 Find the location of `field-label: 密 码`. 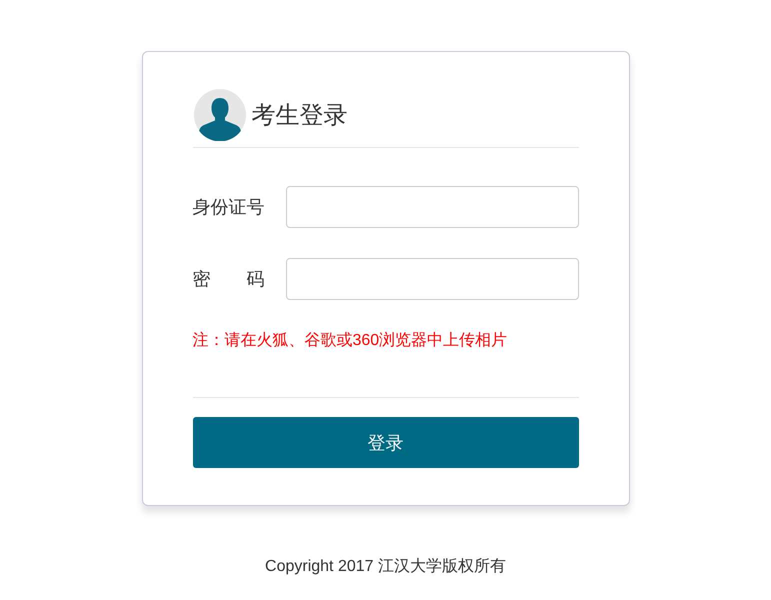

field-label: 密 码 is located at coordinates (229, 279).